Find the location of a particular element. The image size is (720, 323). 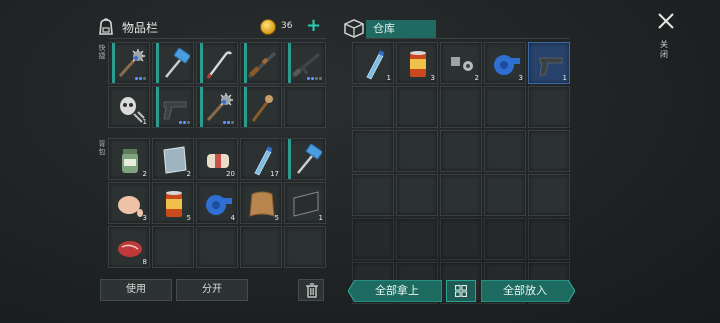

backpack-slot: 8 is located at coordinates (129, 247).